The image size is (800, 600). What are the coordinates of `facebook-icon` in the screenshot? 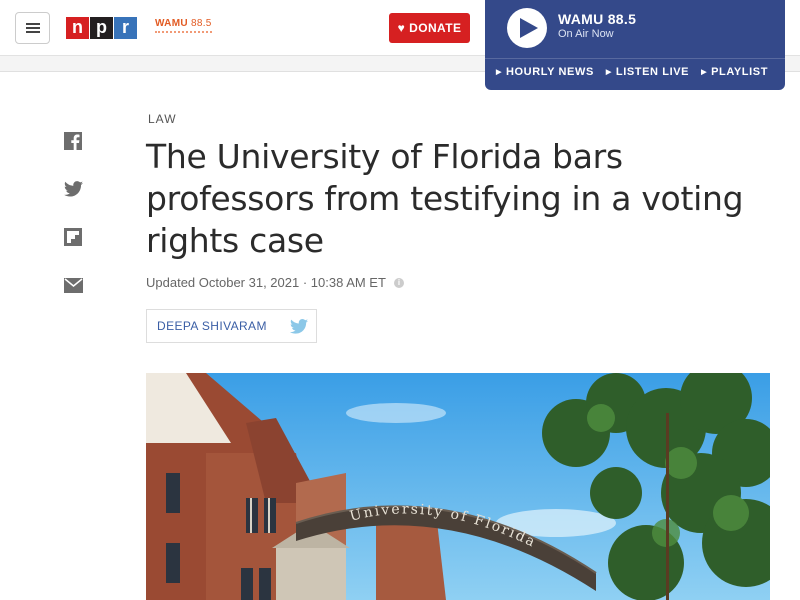 It's located at (73, 141).